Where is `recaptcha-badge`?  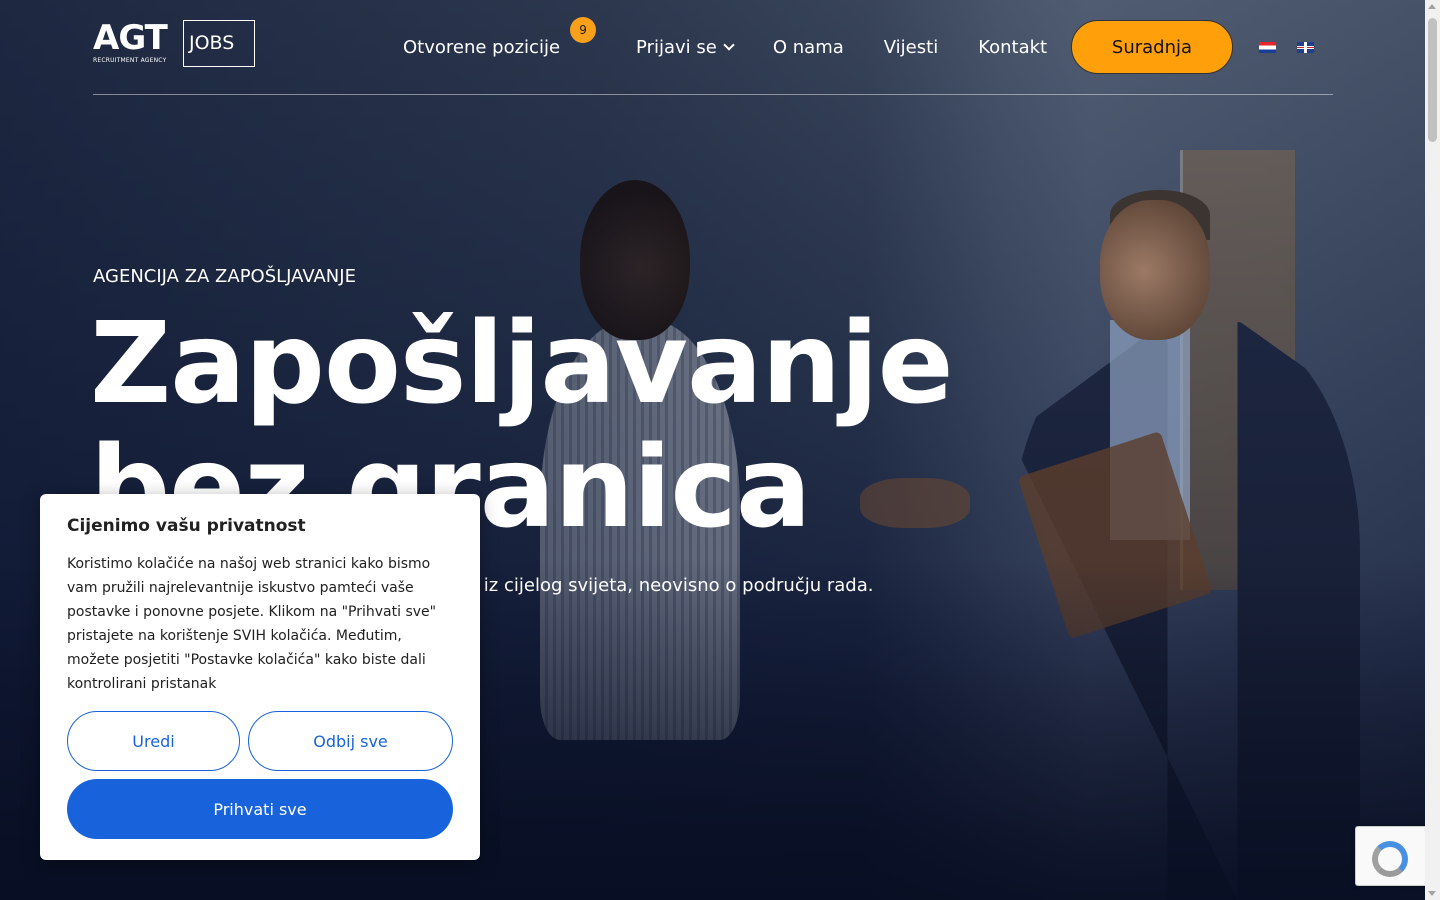
recaptcha-badge is located at coordinates (1391, 856).